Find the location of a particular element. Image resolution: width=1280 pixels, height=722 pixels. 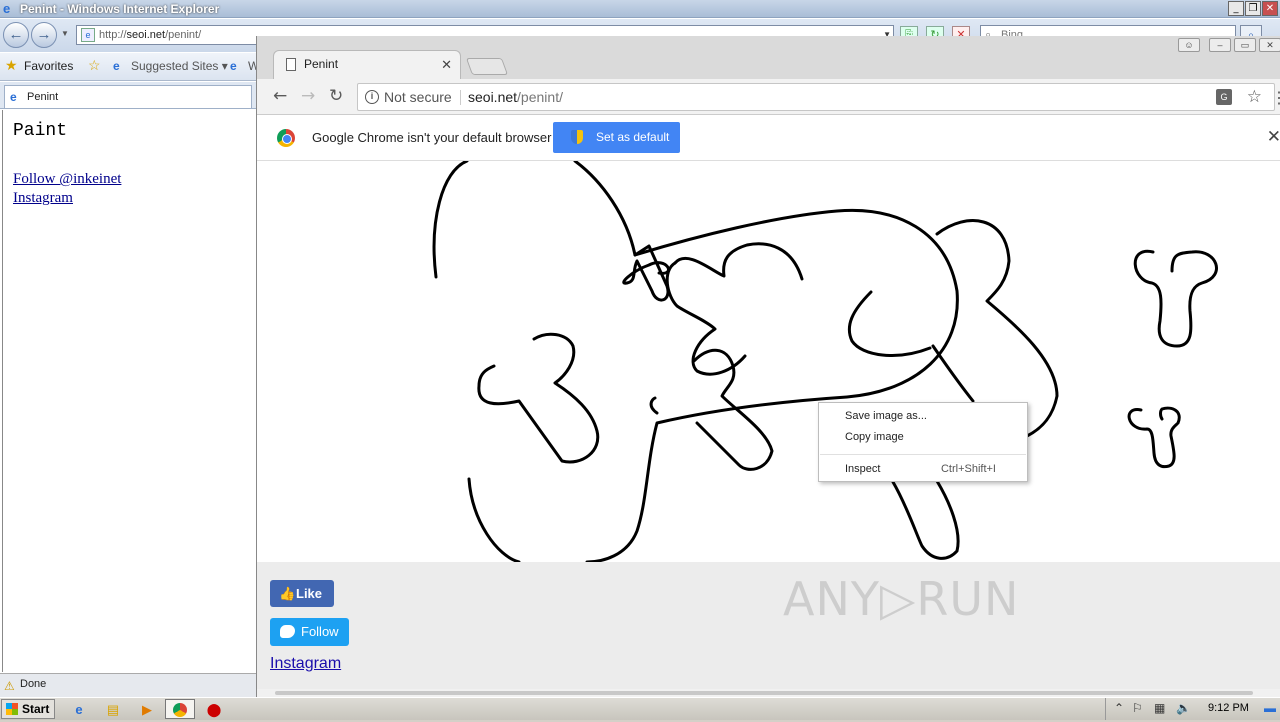

translate-icon: G is located at coordinates (1224, 97).